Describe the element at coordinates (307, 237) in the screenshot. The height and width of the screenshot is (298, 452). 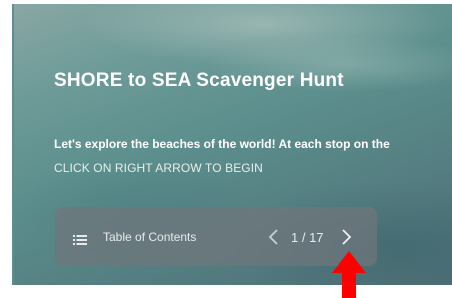
I see `page-indicator: 1 / 17` at that location.